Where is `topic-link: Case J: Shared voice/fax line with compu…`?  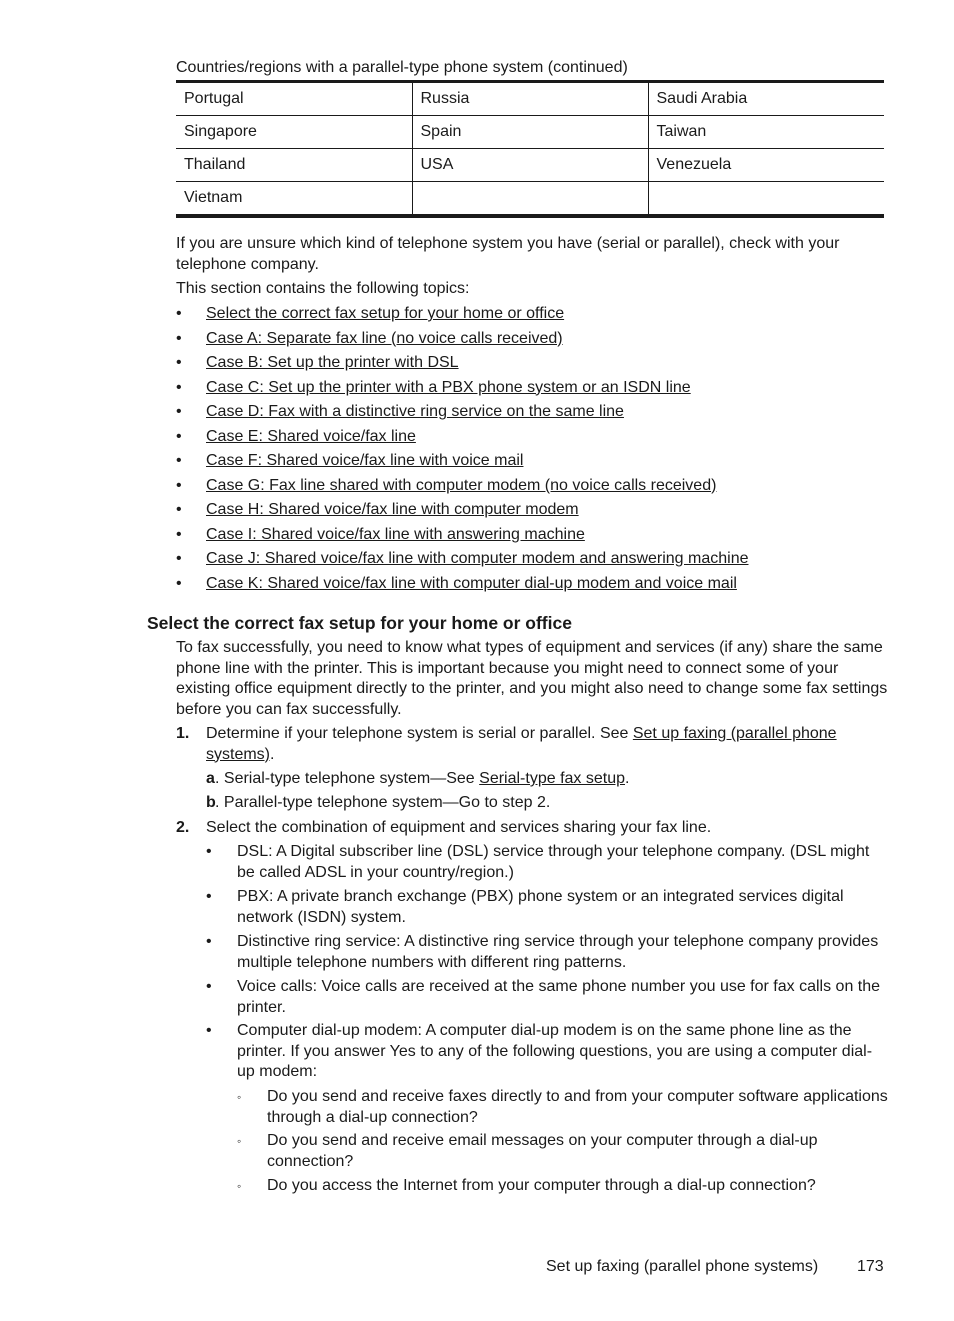 topic-link: Case J: Shared voice/fax line with compu… is located at coordinates (477, 558).